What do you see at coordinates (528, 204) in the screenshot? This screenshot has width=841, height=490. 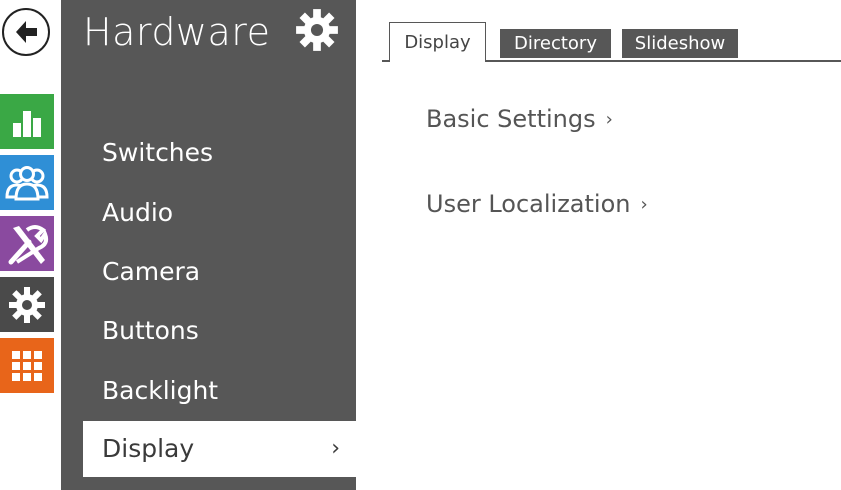 I see `link-label: User Localization` at bounding box center [528, 204].